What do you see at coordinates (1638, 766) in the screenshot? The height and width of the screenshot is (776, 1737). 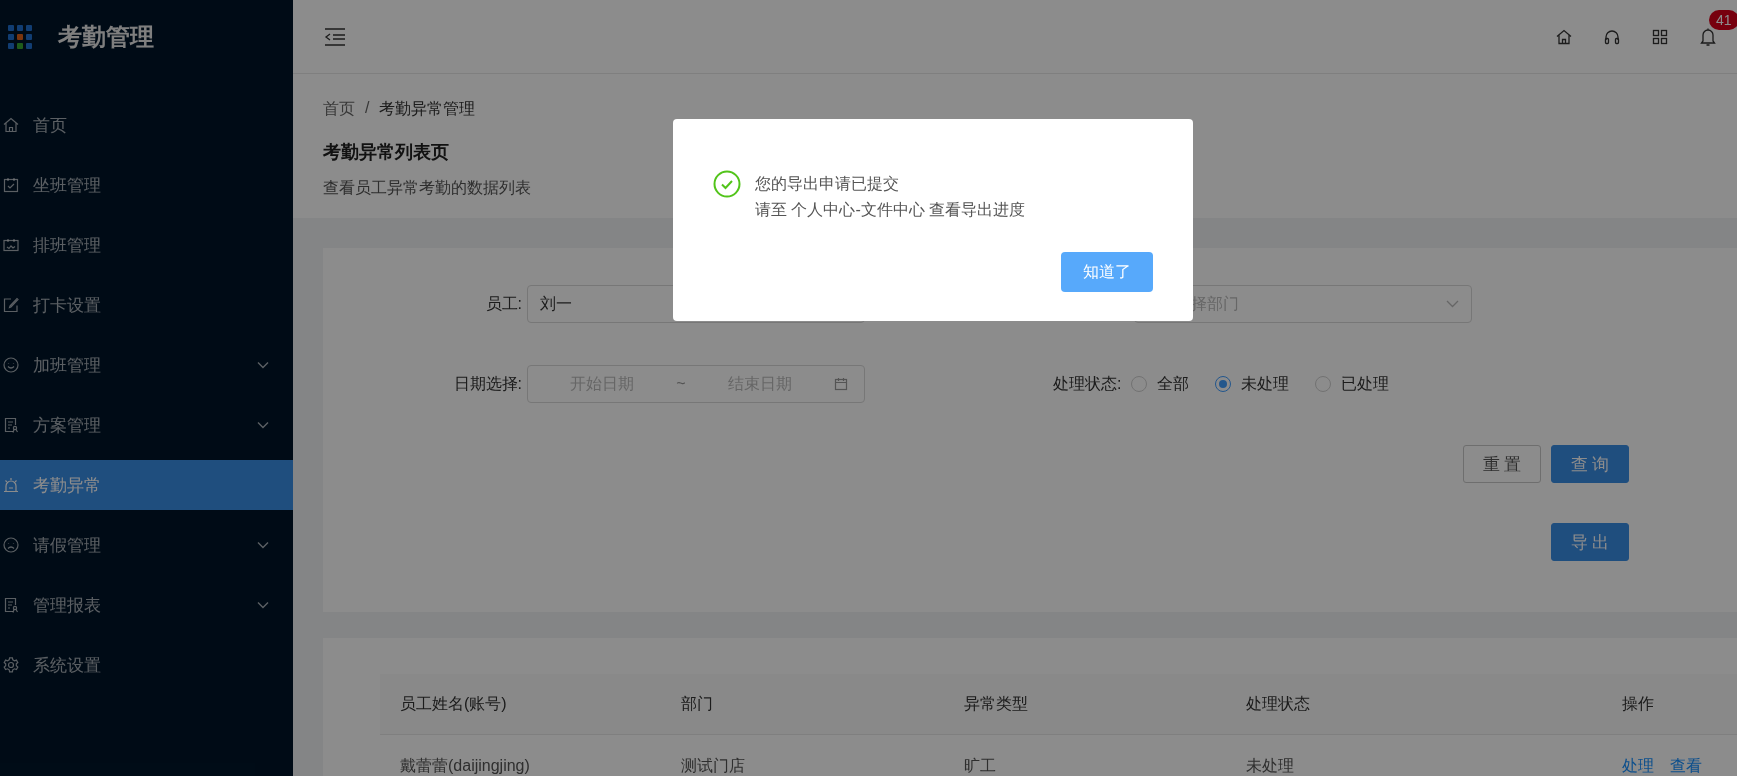 I see `action-link: 处理` at bounding box center [1638, 766].